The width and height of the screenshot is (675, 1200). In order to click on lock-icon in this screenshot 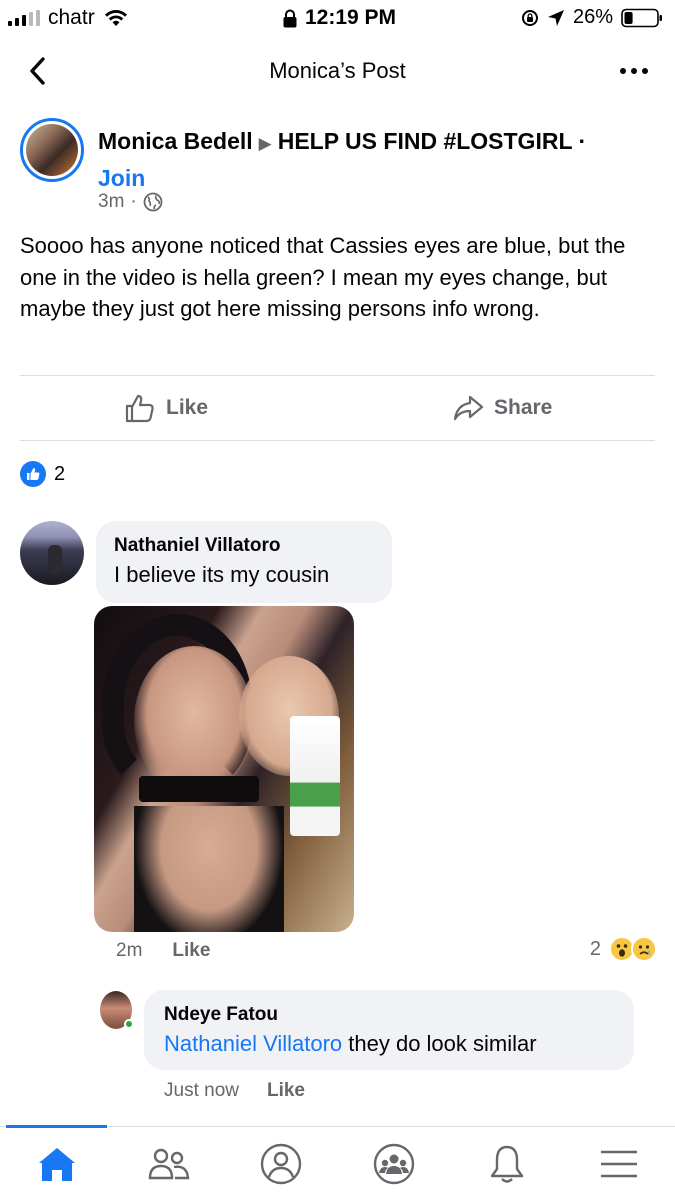, I will do `click(290, 18)`.